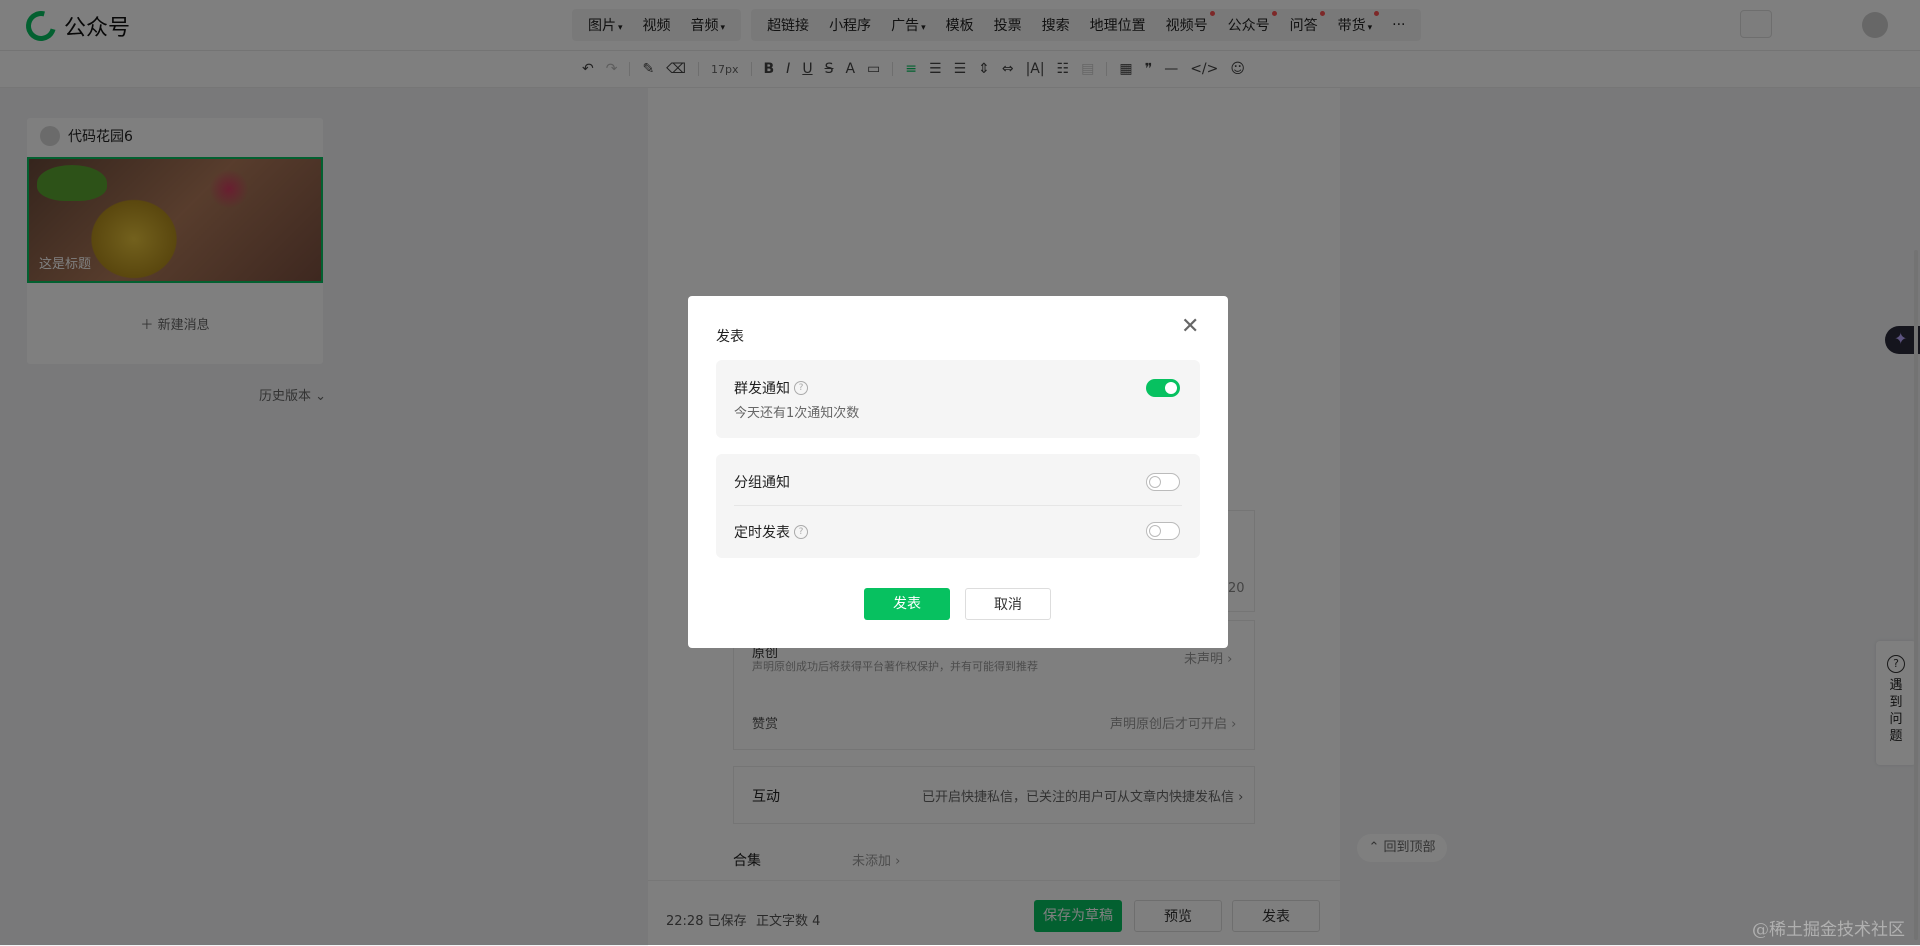 Image resolution: width=1920 pixels, height=946 pixels. I want to click on watermark: @稀土掘金技术社区, so click(1828, 930).